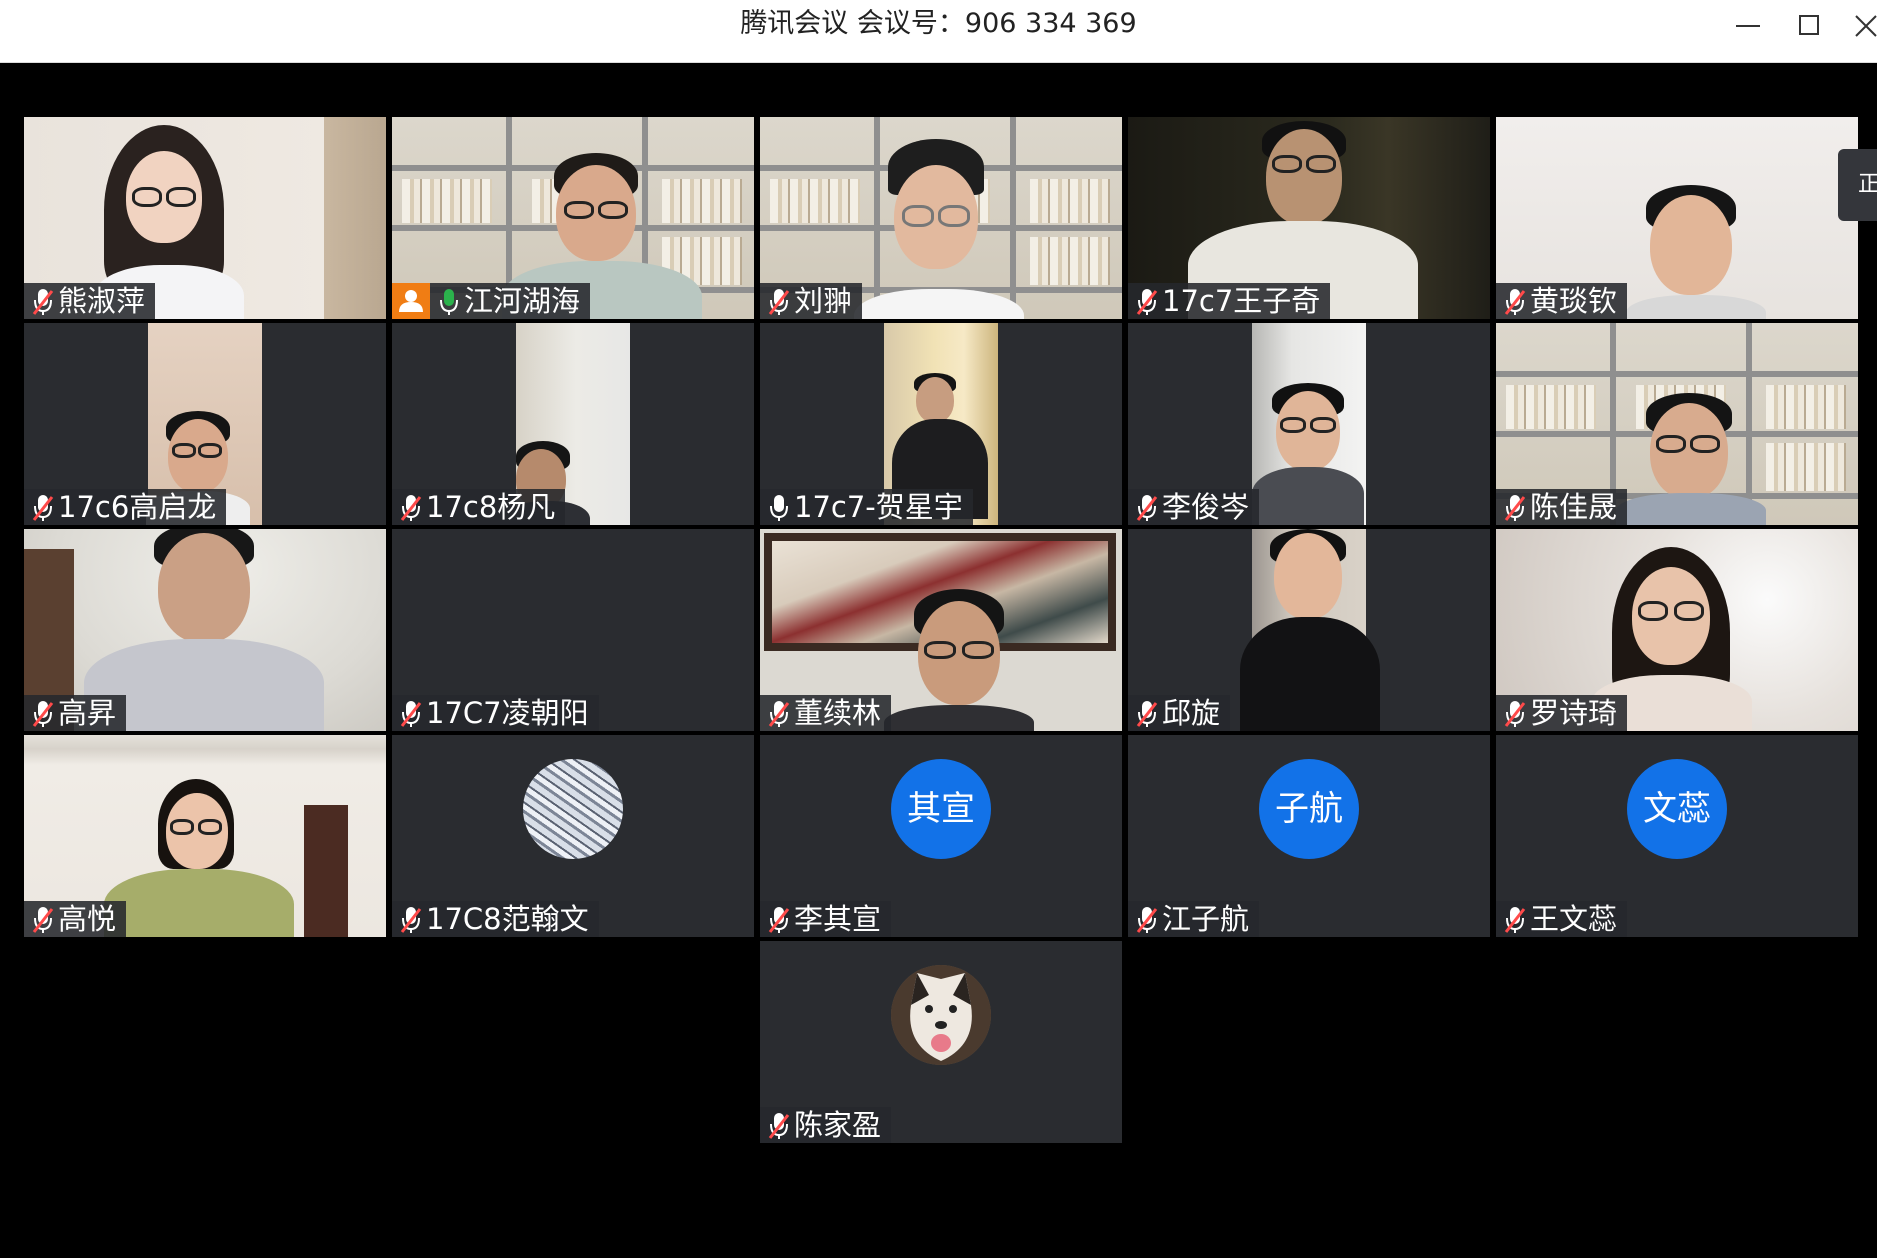 The image size is (1877, 1258). I want to click on participant-name-label: 李其宣, so click(826, 919).